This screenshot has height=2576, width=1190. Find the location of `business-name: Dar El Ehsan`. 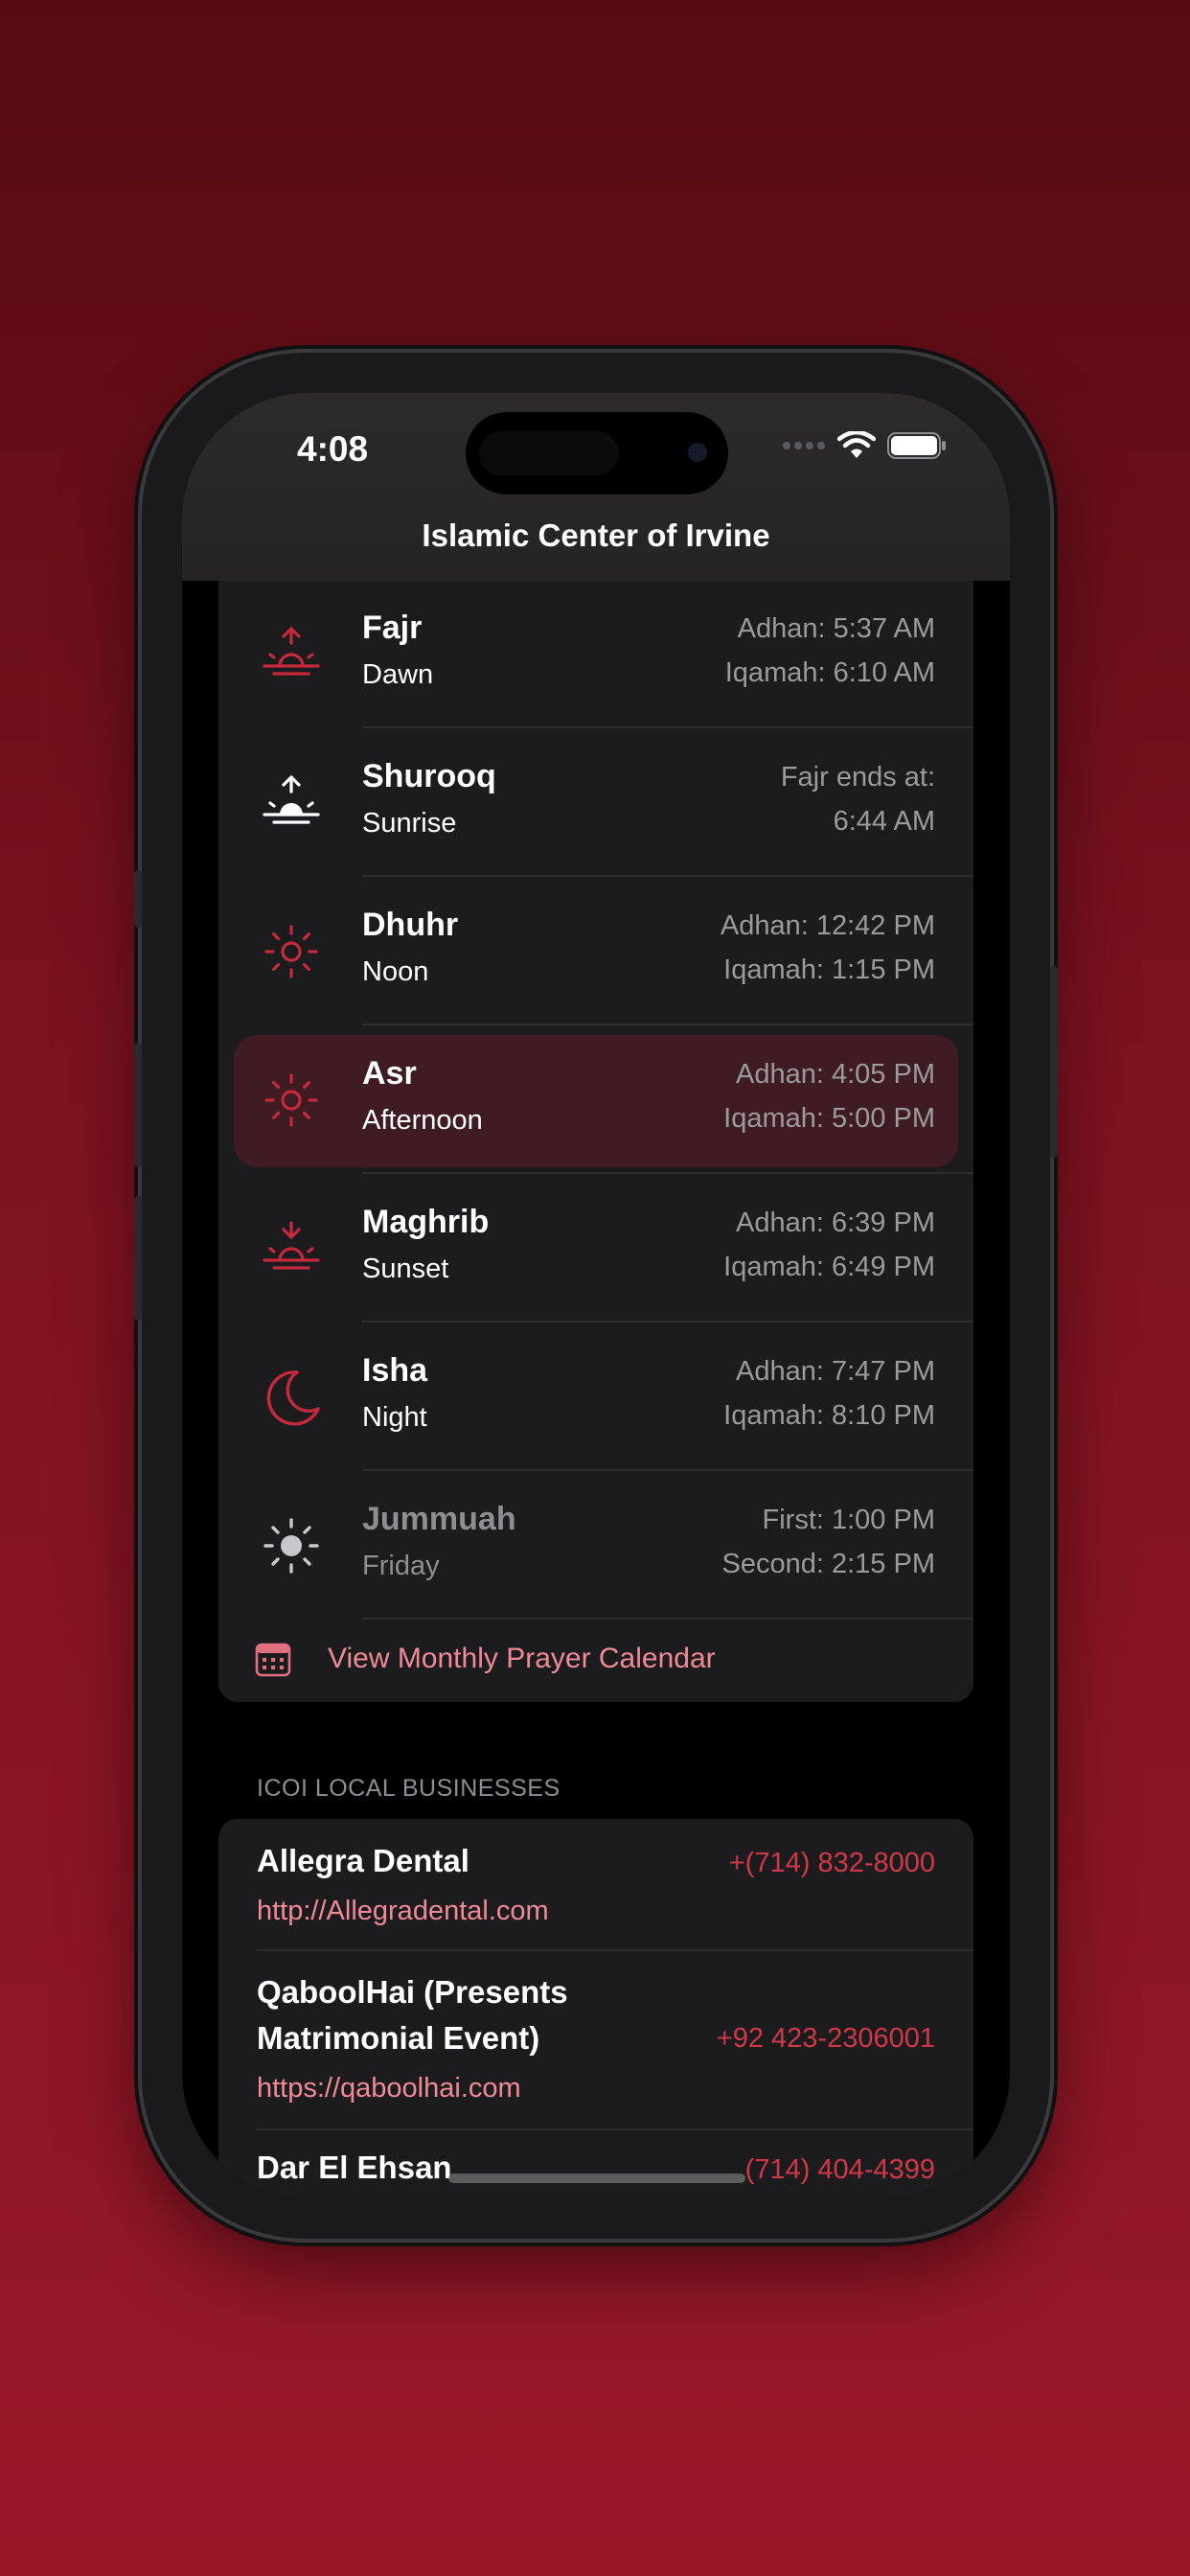

business-name: Dar El Ehsan is located at coordinates (355, 2167).